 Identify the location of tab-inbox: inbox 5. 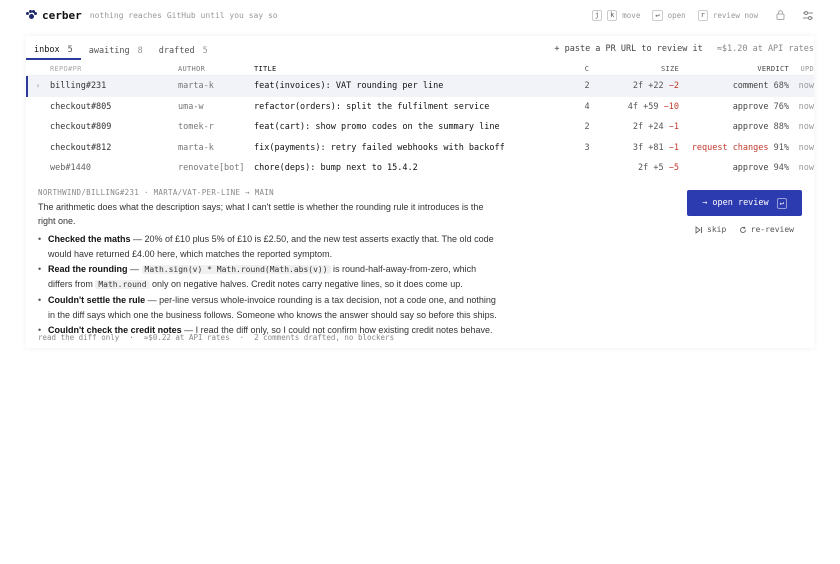
(53, 51).